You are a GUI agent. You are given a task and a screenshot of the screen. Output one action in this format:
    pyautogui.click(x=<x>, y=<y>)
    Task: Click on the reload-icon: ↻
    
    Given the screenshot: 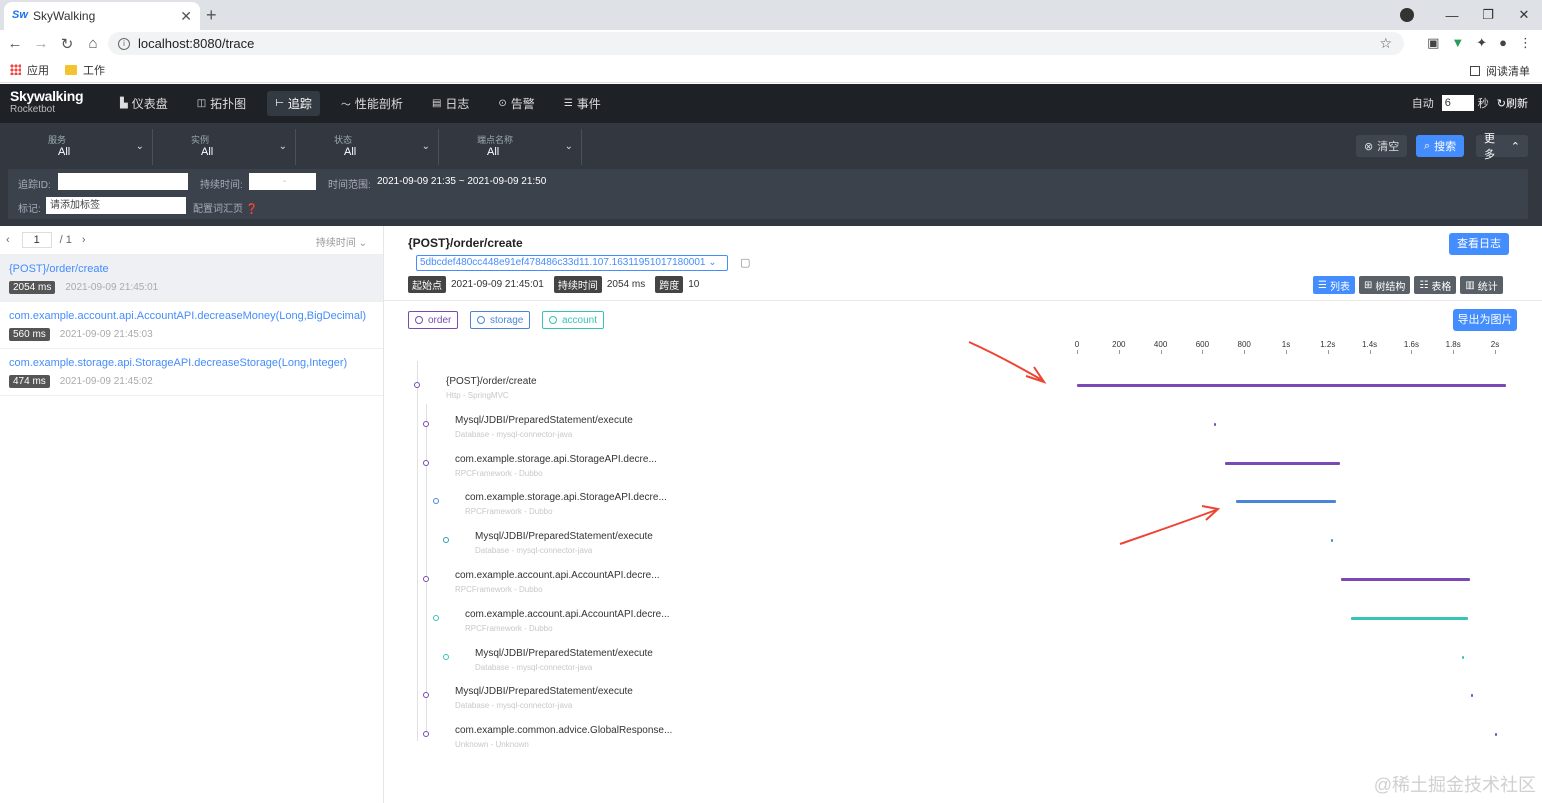 What is the action you would take?
    pyautogui.click(x=67, y=44)
    